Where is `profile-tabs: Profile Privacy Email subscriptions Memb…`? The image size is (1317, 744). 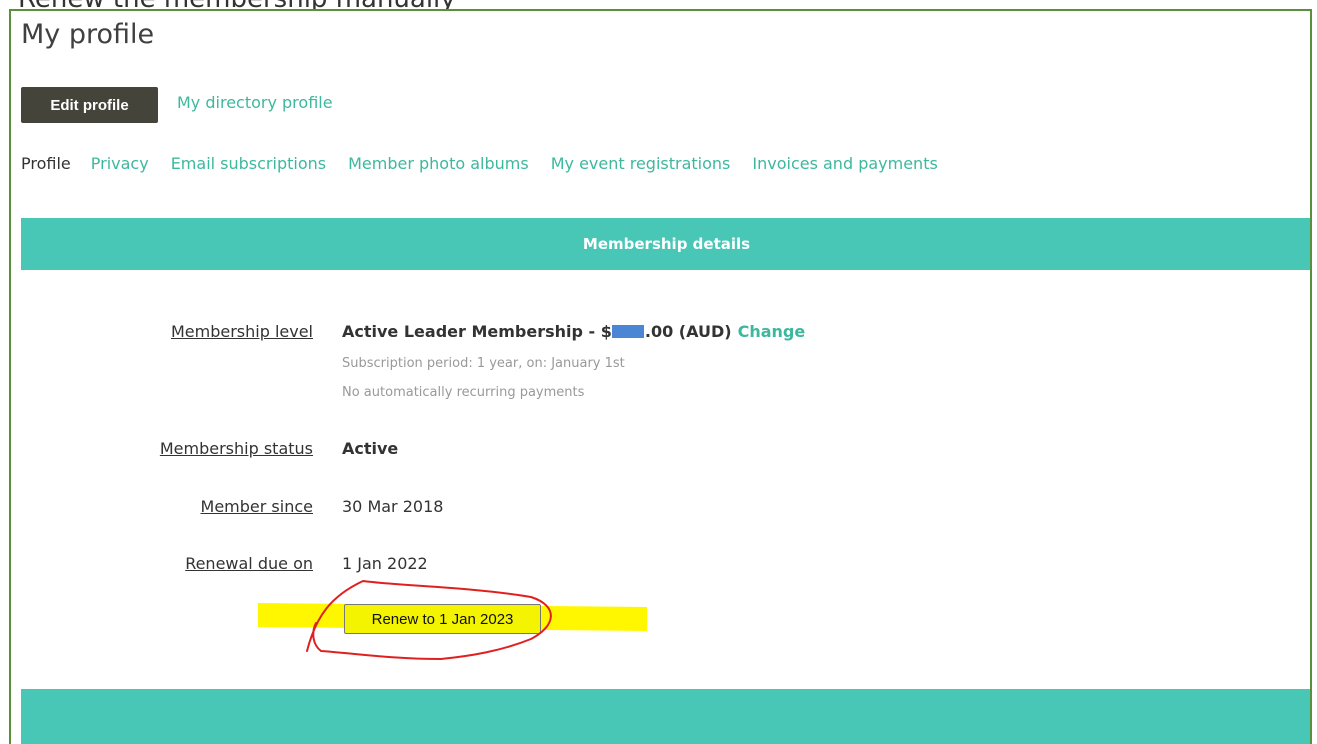 profile-tabs: Profile Privacy Email subscriptions Memb… is located at coordinates (490, 163).